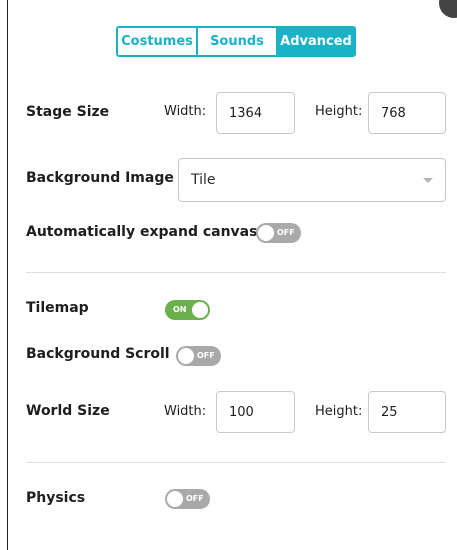  What do you see at coordinates (185, 111) in the screenshot?
I see `stage-width-label: Width:` at bounding box center [185, 111].